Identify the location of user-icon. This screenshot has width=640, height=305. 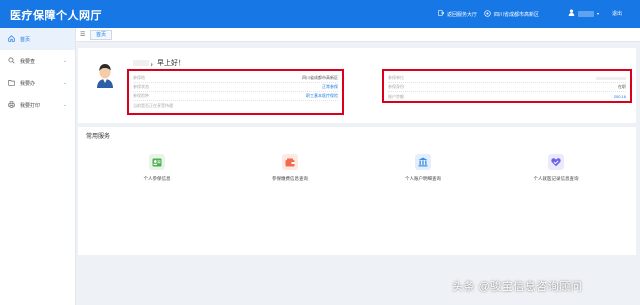
(571, 13).